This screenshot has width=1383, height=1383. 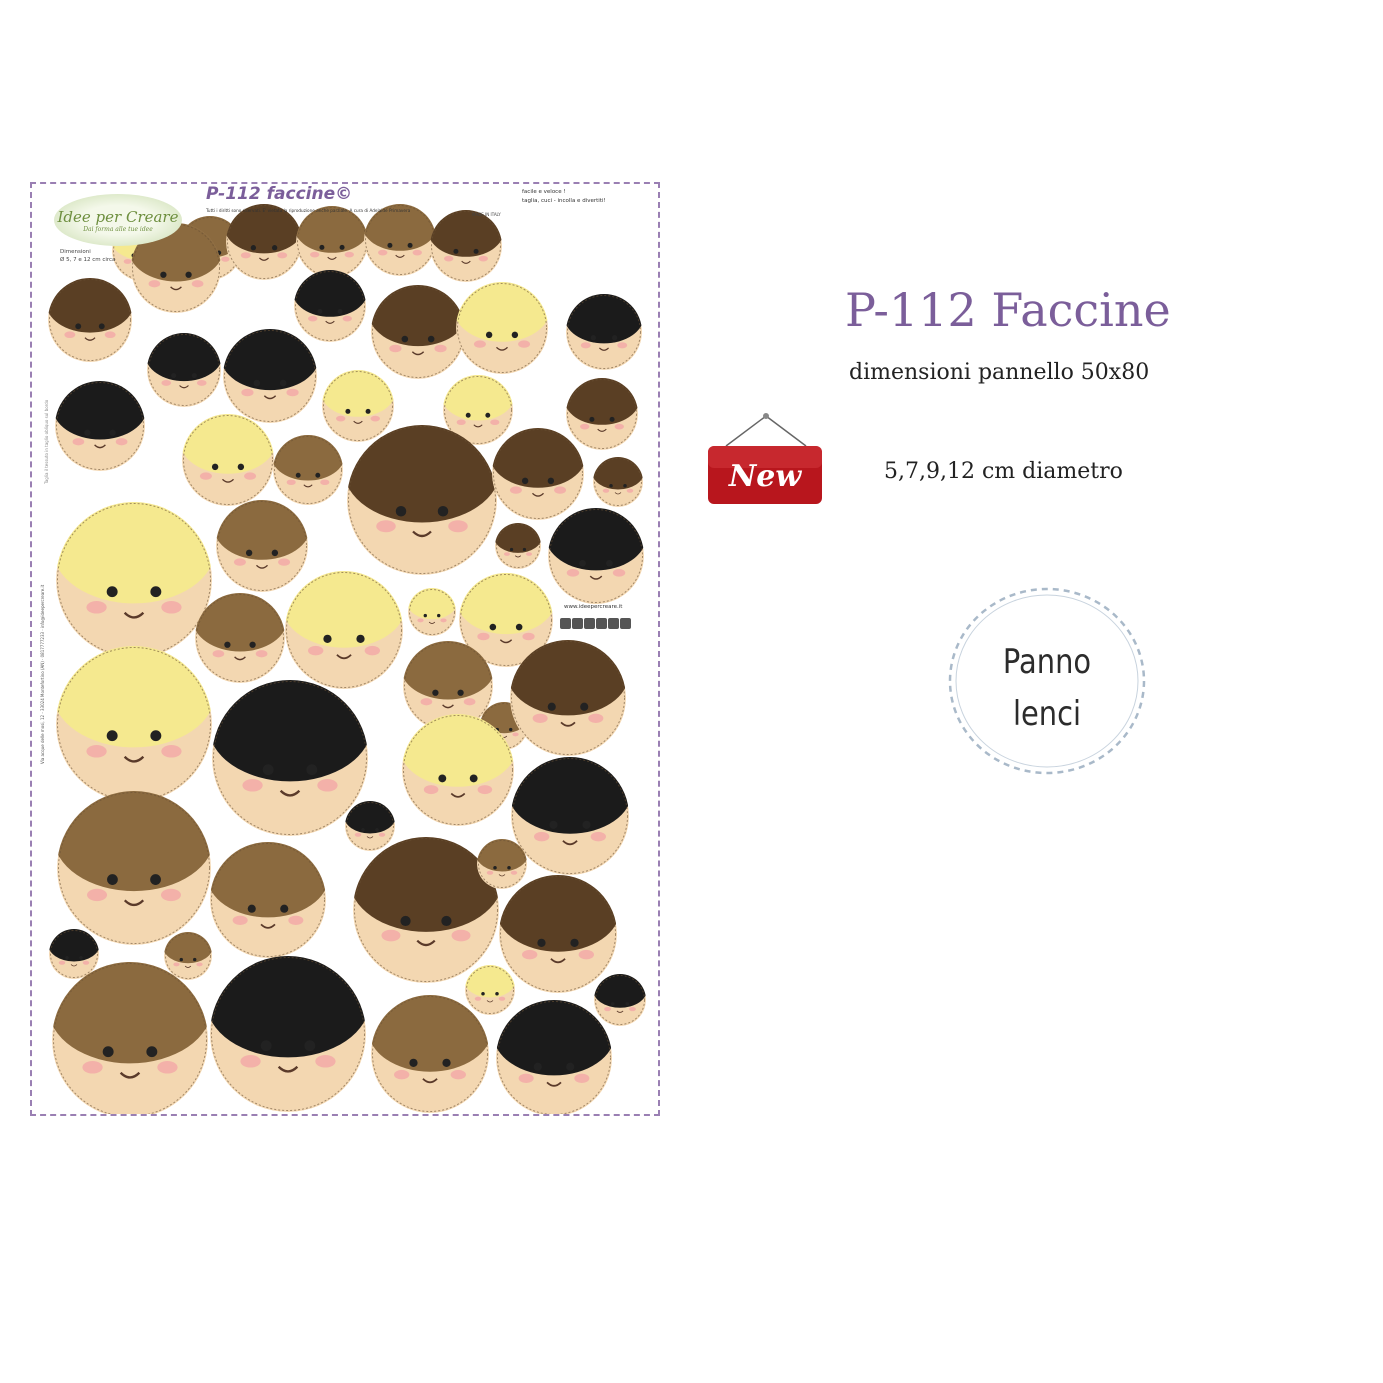 I want to click on logo-tagline: Dai forma alle tue idee, so click(x=118, y=229).